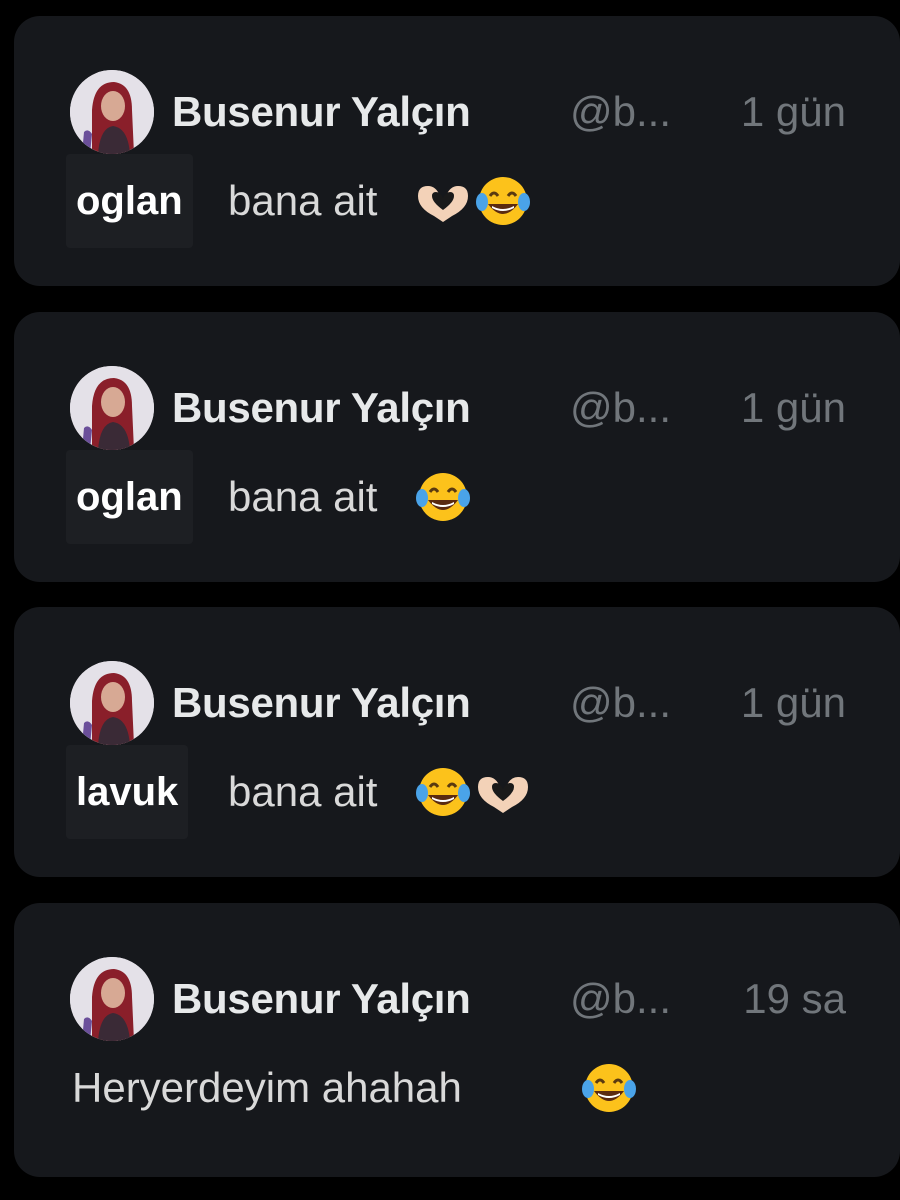  Describe the element at coordinates (517, 999) in the screenshot. I see `tweet-header: Busenur Yalçın @b... 19 sa` at that location.